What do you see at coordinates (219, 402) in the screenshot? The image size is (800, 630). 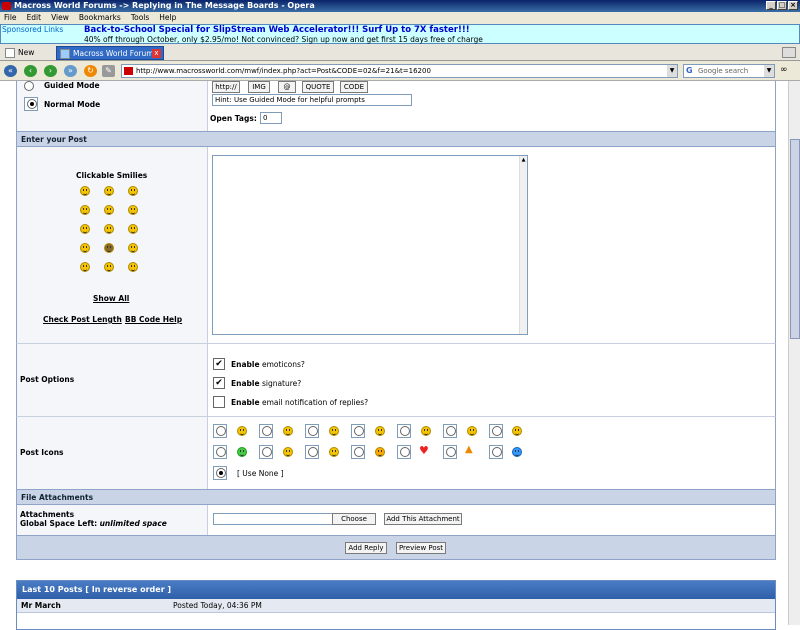 I see `email-notify-checkbox` at bounding box center [219, 402].